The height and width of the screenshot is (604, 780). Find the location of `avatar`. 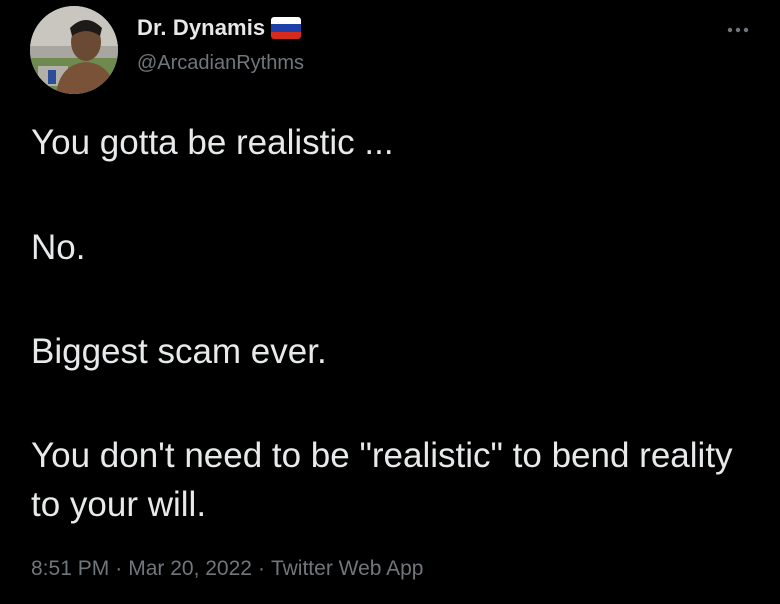

avatar is located at coordinates (74, 50).